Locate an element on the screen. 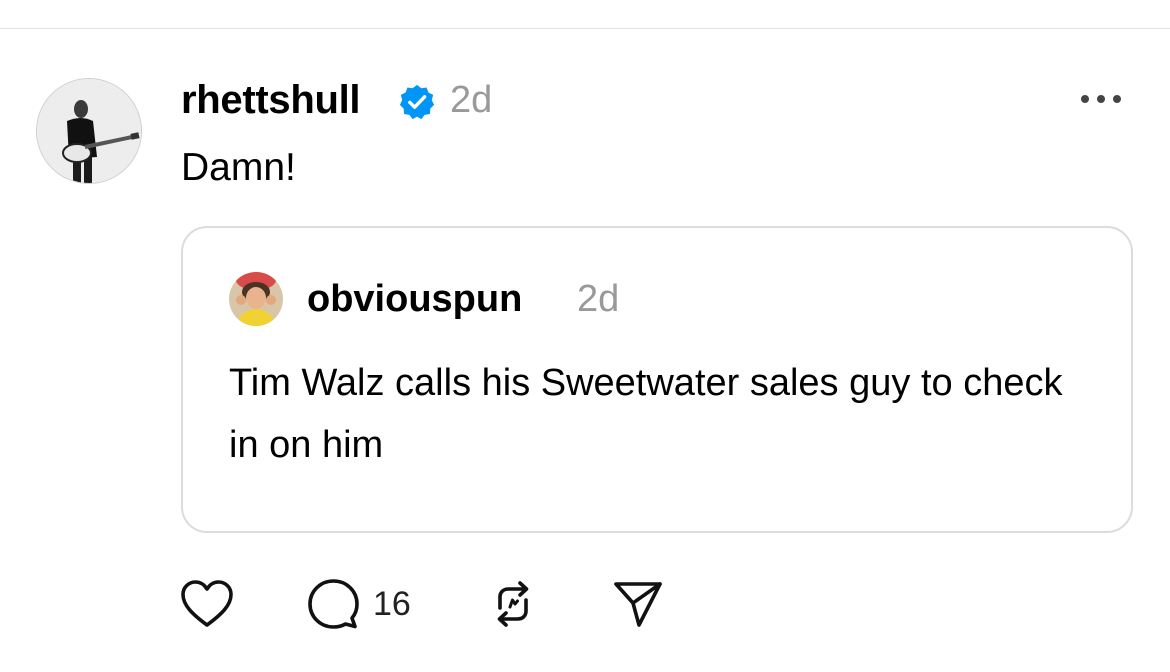  comment-icon is located at coordinates (333, 604).